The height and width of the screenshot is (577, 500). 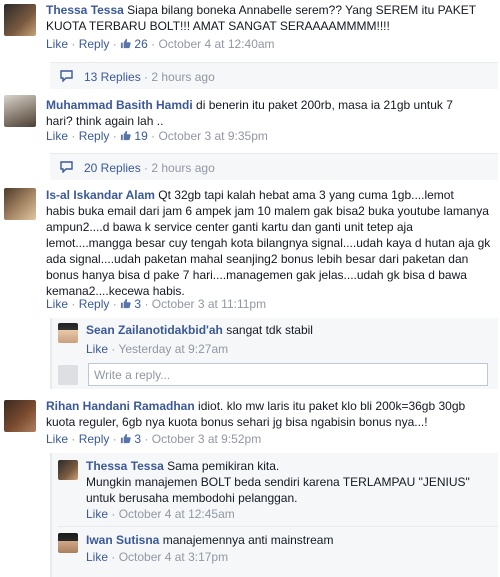 What do you see at coordinates (248, 540) in the screenshot?
I see `reply-text: manajemennya anti mainstream` at bounding box center [248, 540].